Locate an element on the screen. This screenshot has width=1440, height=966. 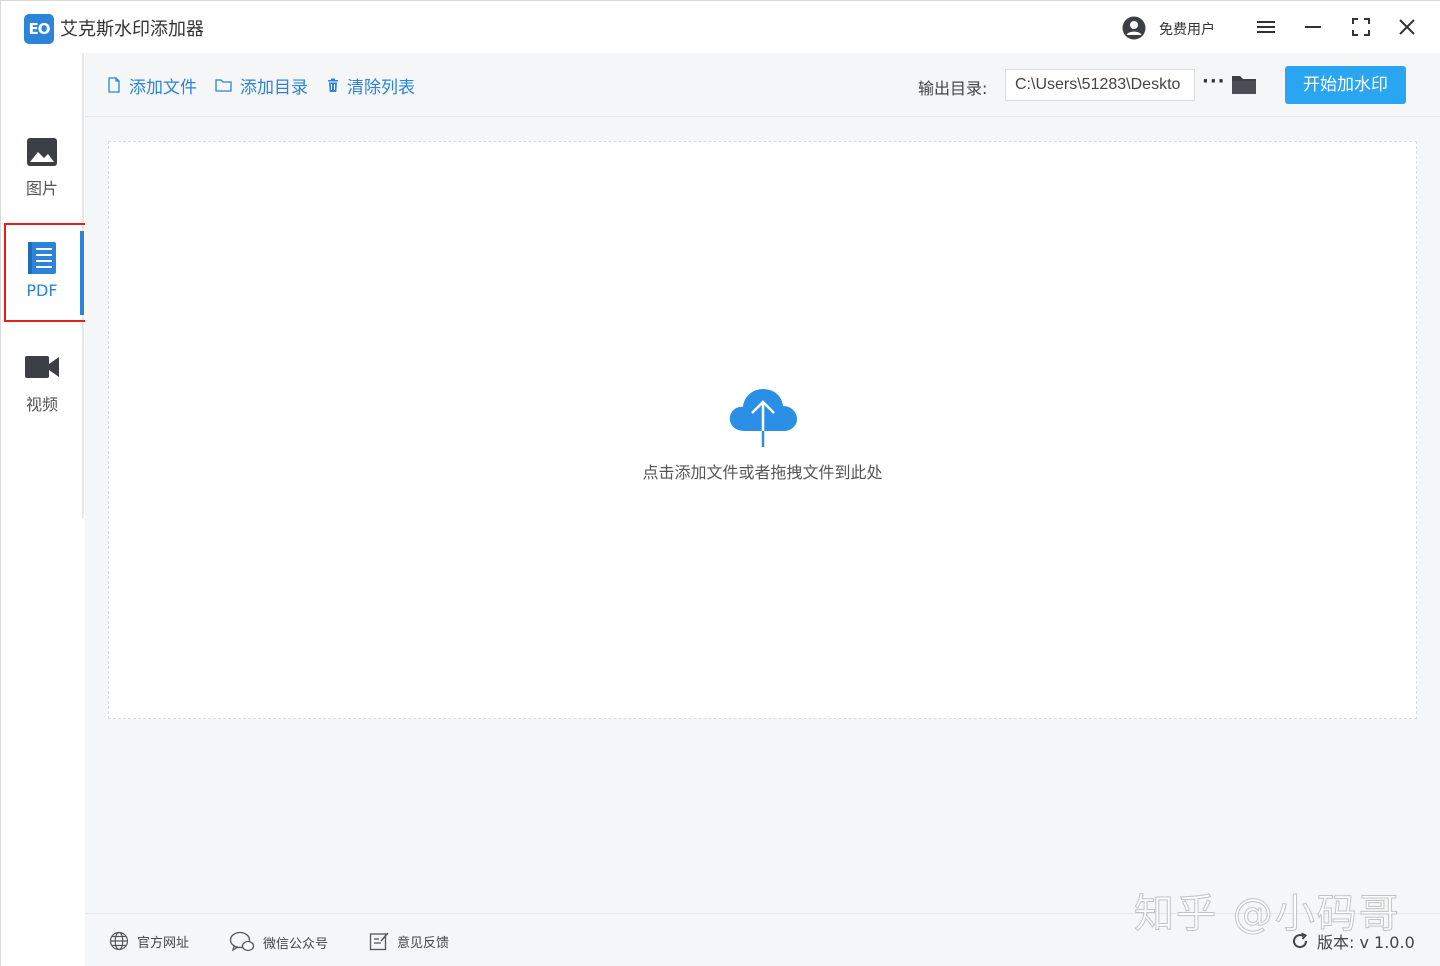
add-directory-label: 添加目录 is located at coordinates (274, 87).